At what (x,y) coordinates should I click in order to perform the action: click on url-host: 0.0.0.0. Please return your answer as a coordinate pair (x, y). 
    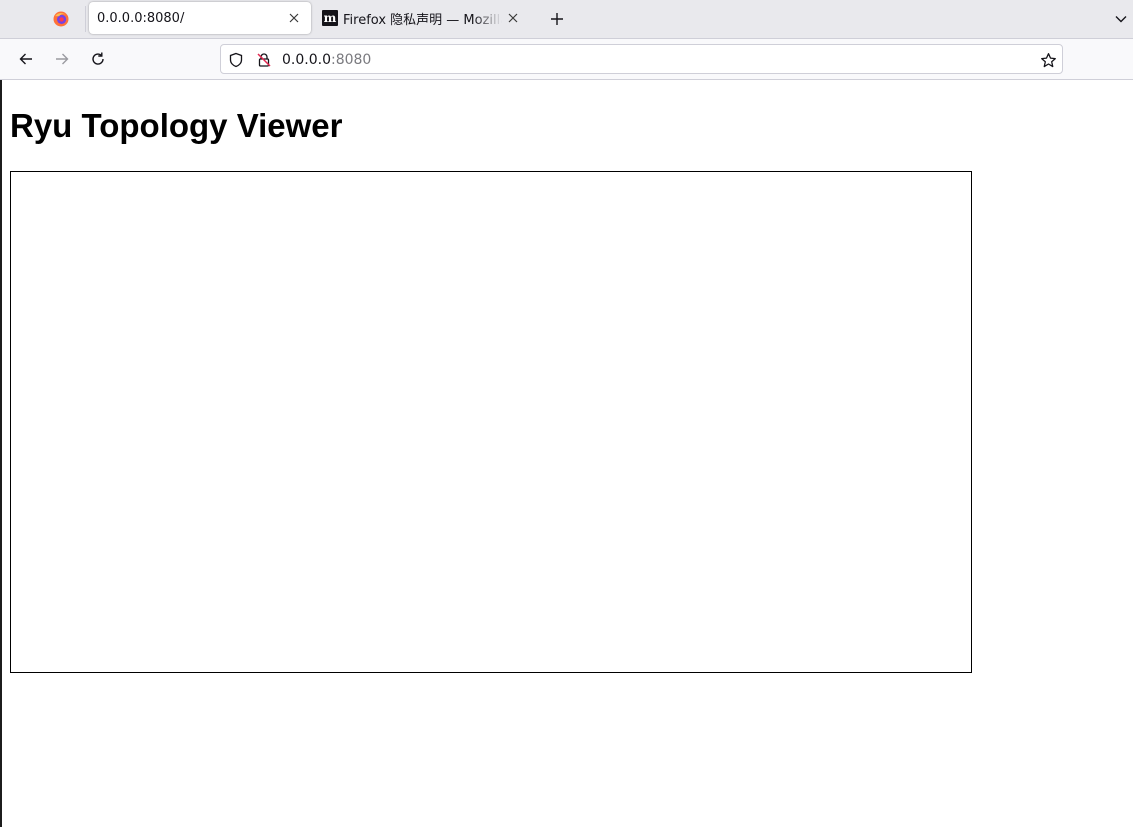
    Looking at the image, I should click on (306, 60).